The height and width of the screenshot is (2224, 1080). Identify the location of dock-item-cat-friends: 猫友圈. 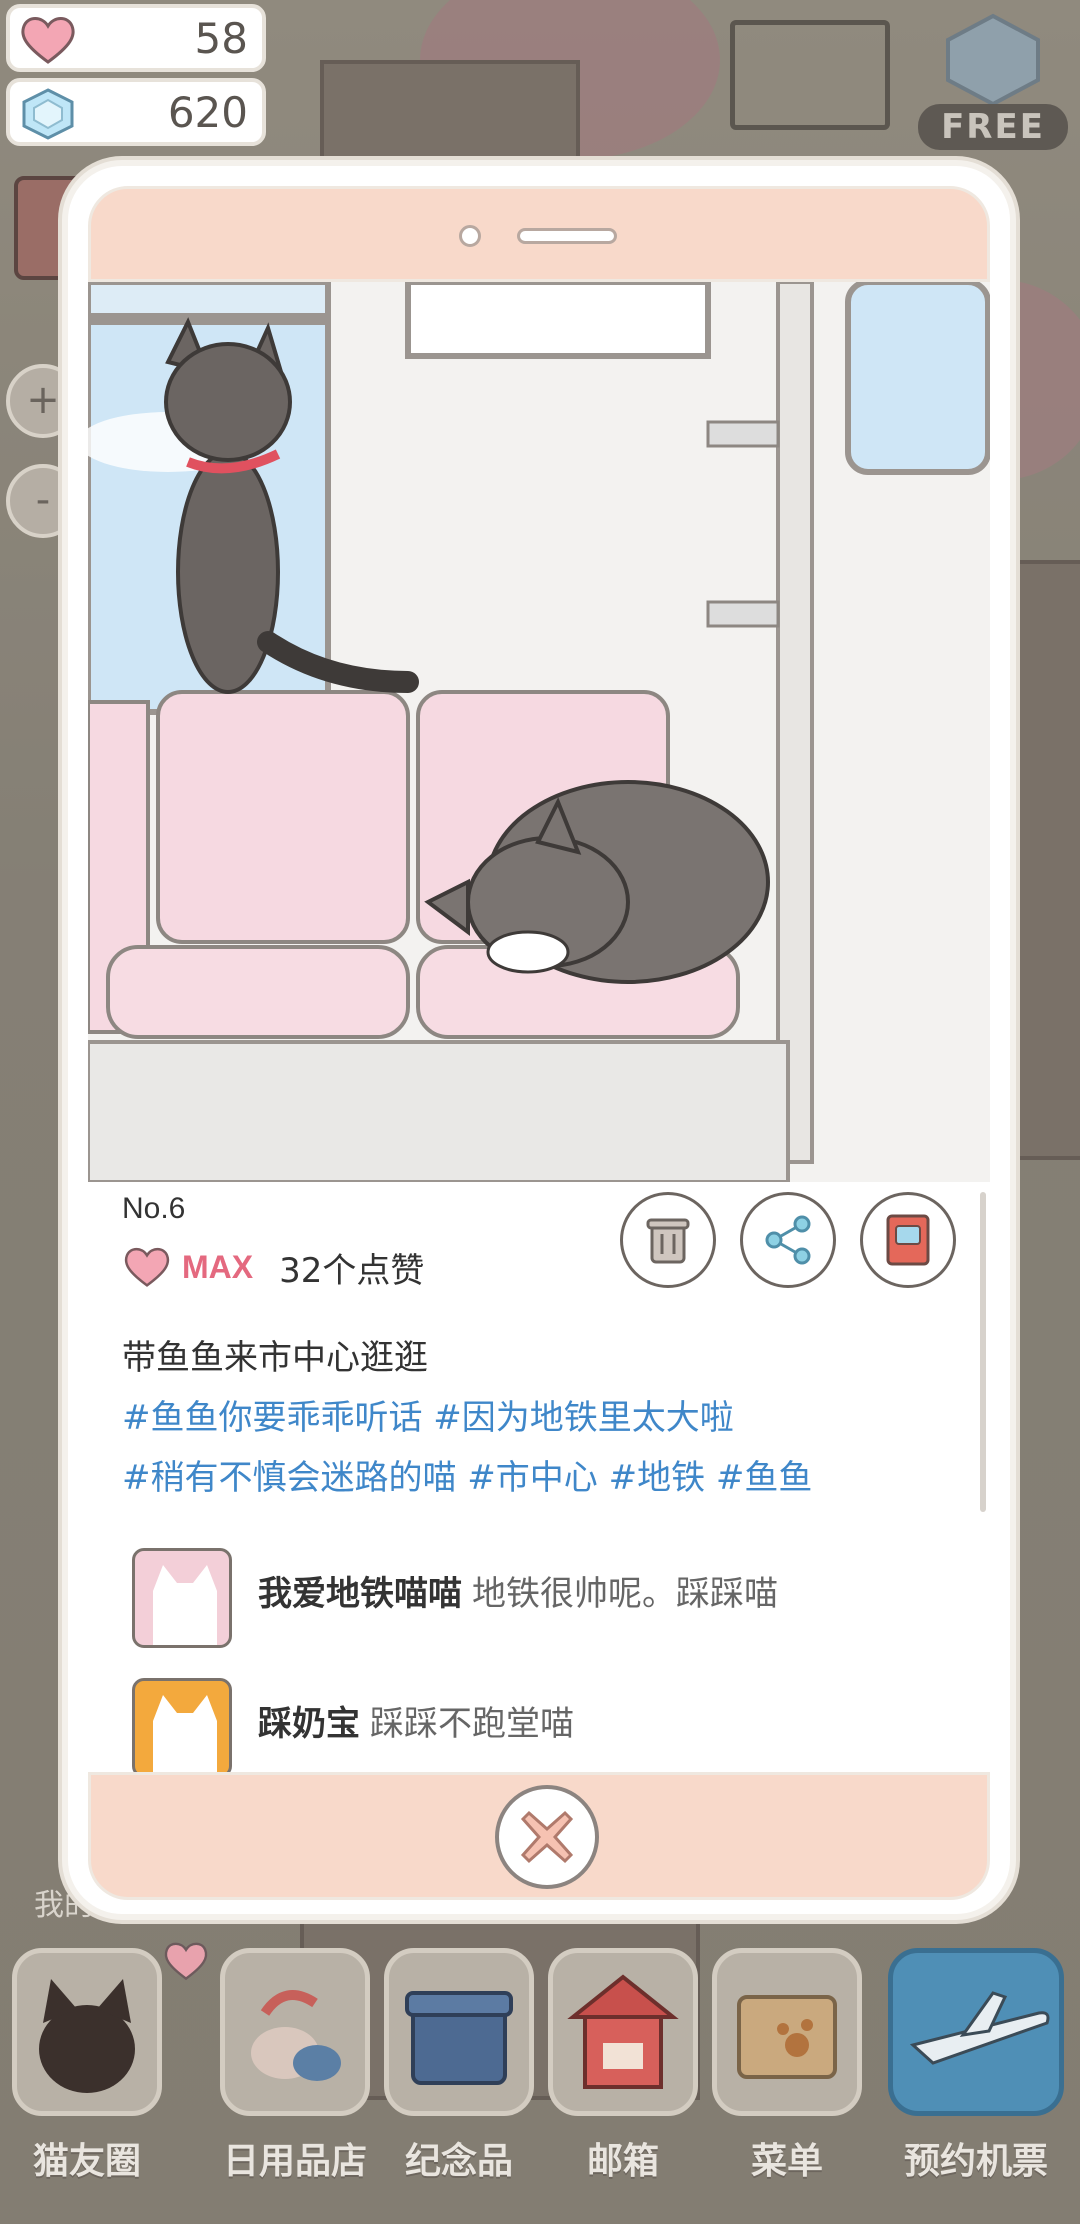
(110, 2080).